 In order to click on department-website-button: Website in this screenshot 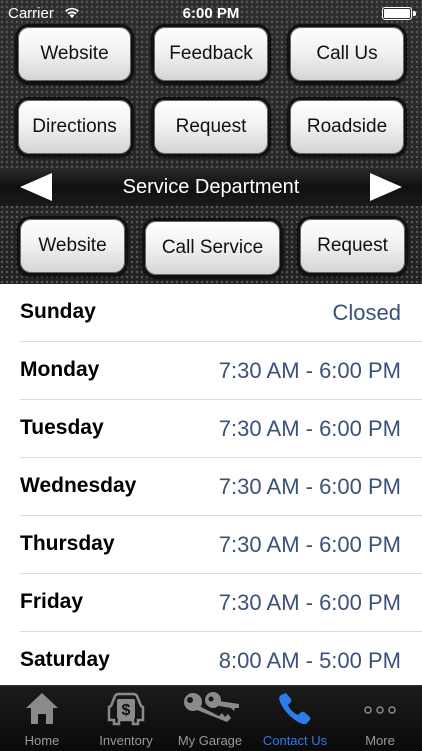, I will do `click(72, 246)`.